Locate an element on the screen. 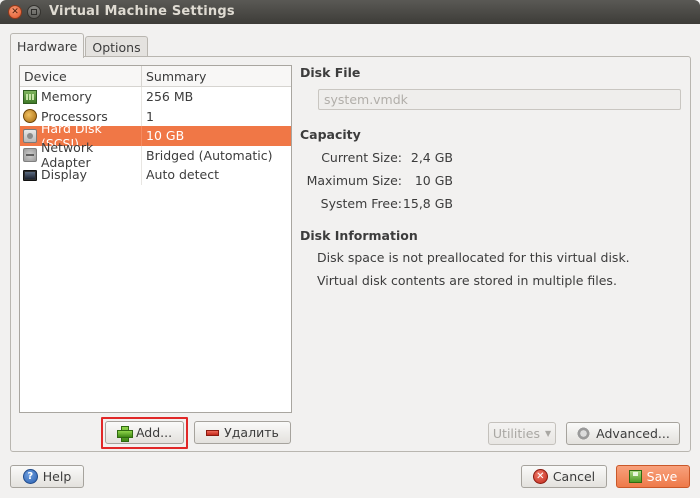  device-row-network-adapter: Network Adapter Bridged (Automatic) is located at coordinates (155, 155).